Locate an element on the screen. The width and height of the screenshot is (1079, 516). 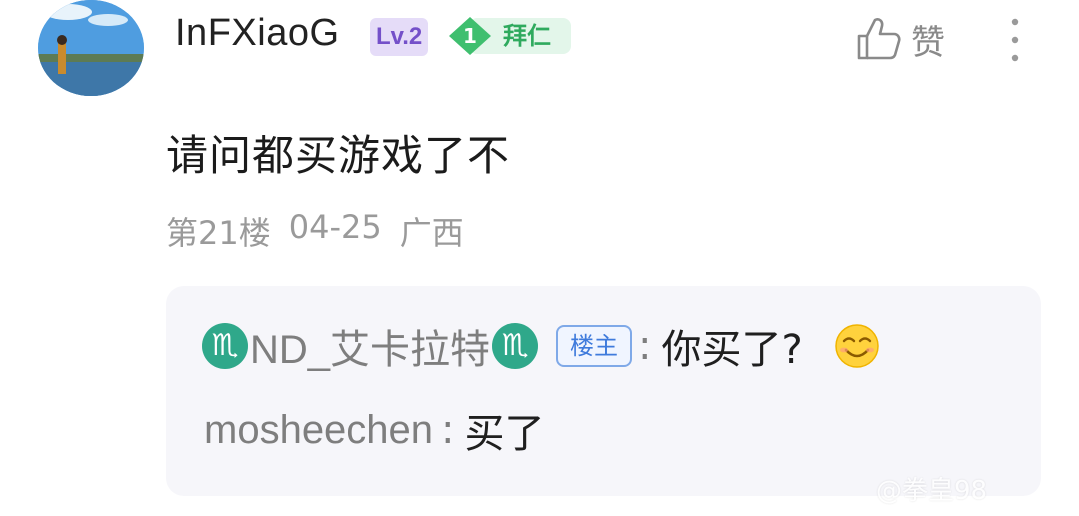
comment-meta: 第21楼 04-25 广西 is located at coordinates (315, 231).